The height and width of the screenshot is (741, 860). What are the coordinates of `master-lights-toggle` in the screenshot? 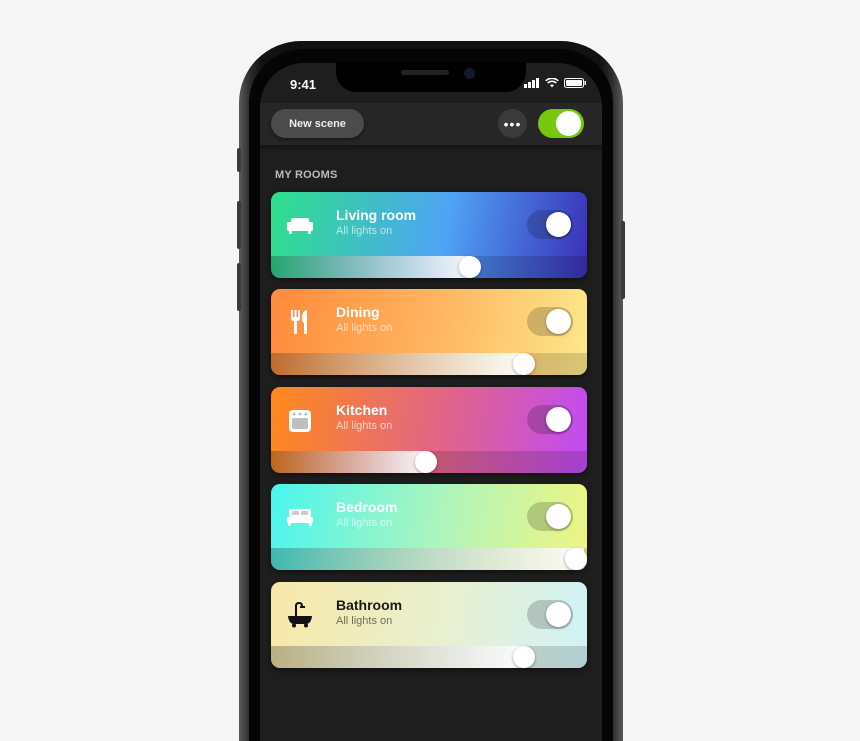 It's located at (561, 123).